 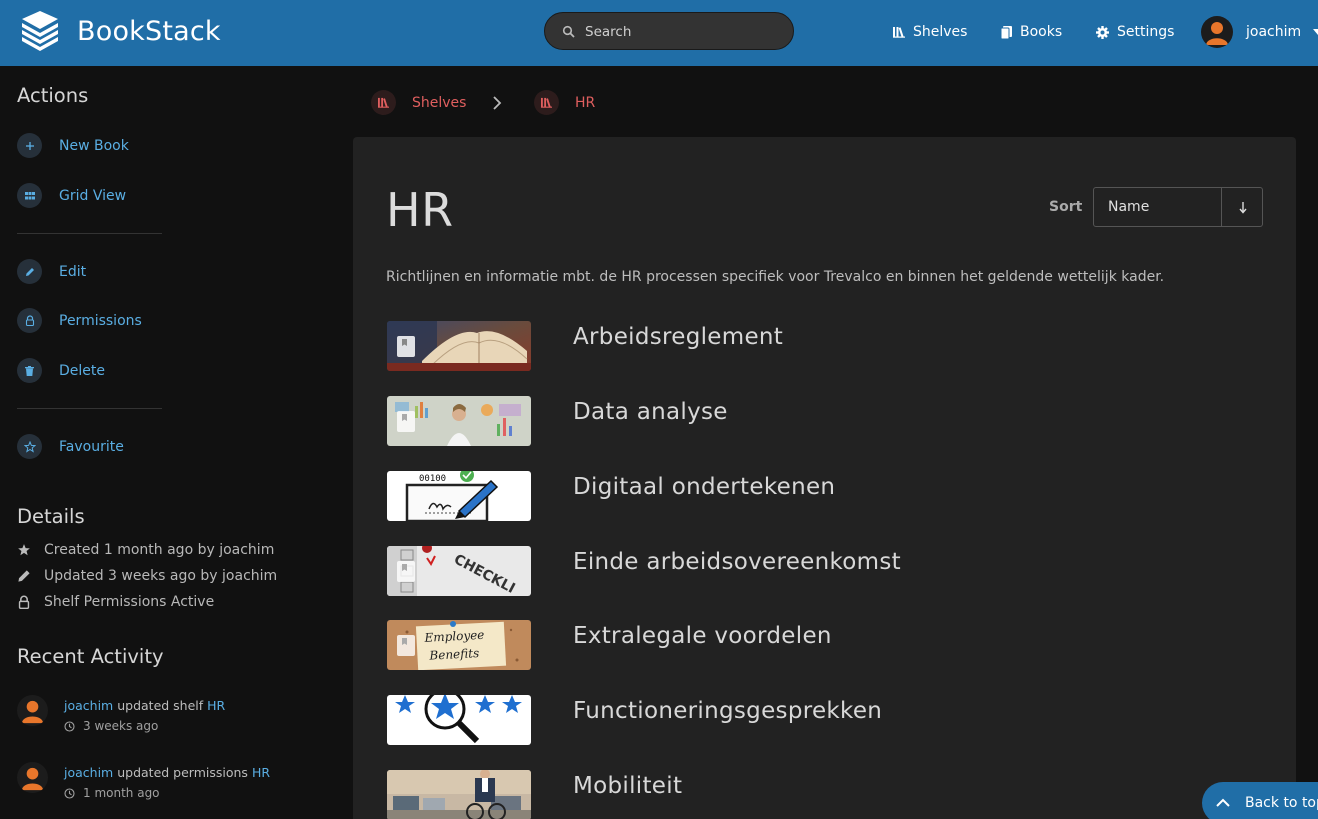 I want to click on arrow-down-icon, so click(x=1242, y=207).